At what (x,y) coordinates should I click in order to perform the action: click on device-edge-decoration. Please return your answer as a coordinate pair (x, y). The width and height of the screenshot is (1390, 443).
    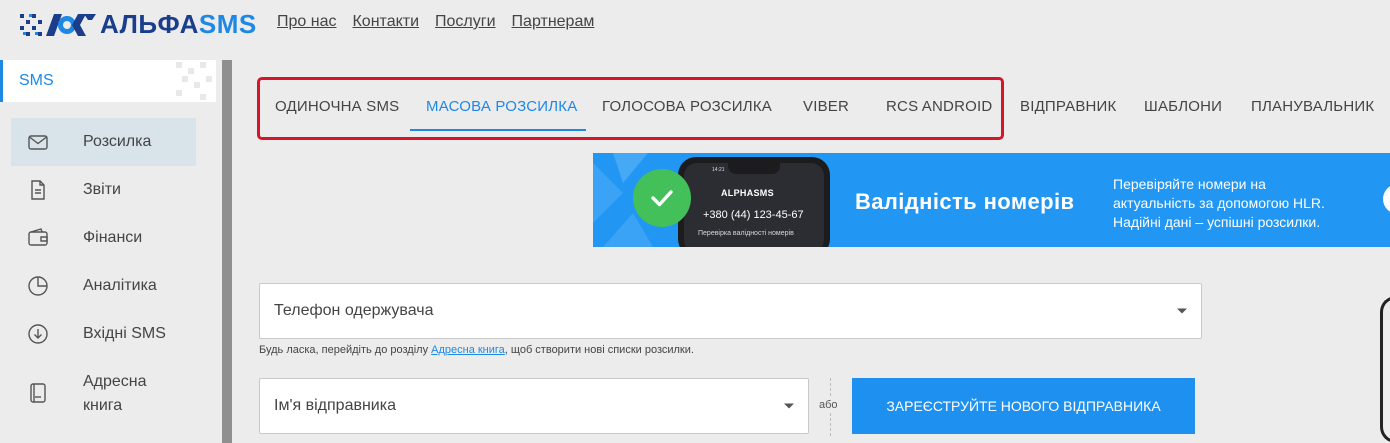
    Looking at the image, I should click on (1385, 369).